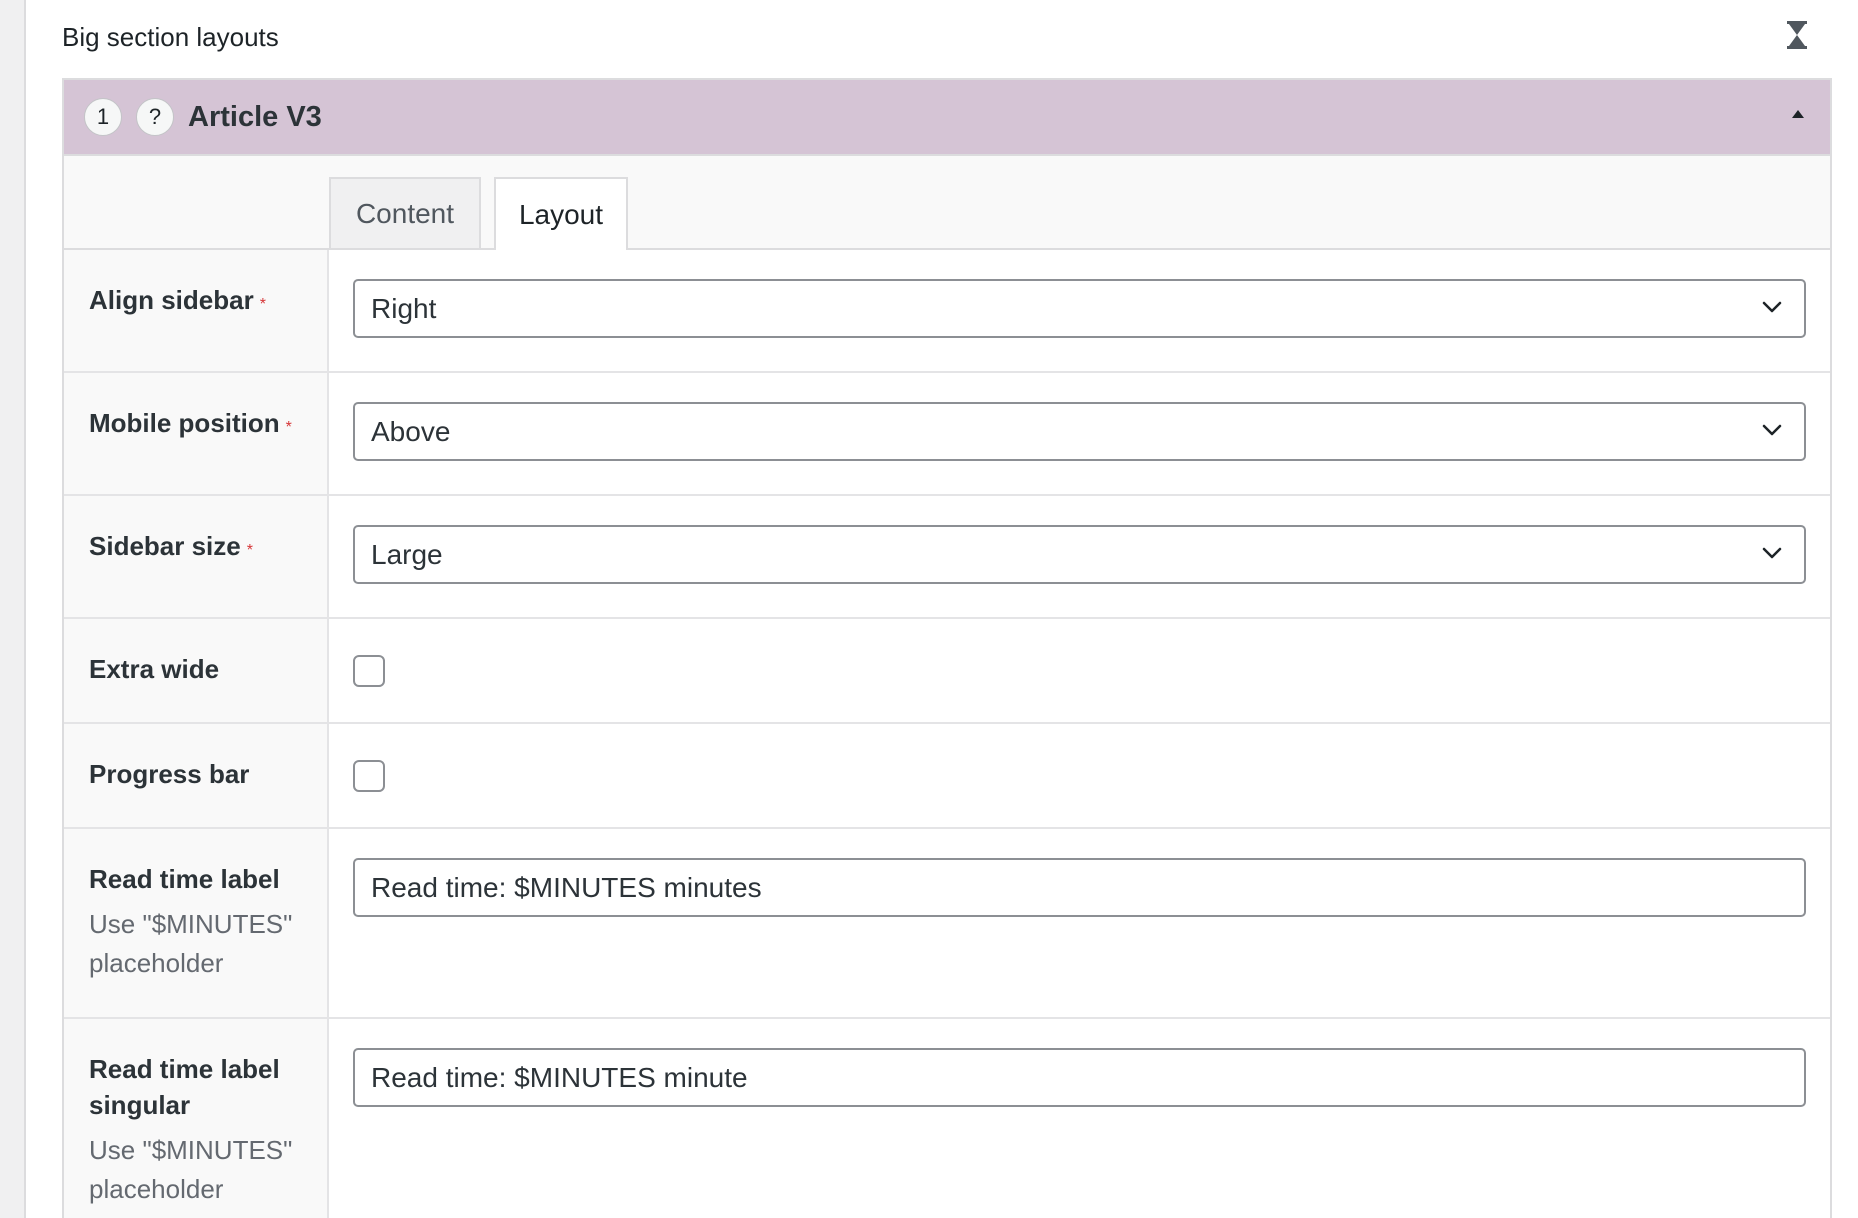  I want to click on input-cell: Large, so click(1079, 556).